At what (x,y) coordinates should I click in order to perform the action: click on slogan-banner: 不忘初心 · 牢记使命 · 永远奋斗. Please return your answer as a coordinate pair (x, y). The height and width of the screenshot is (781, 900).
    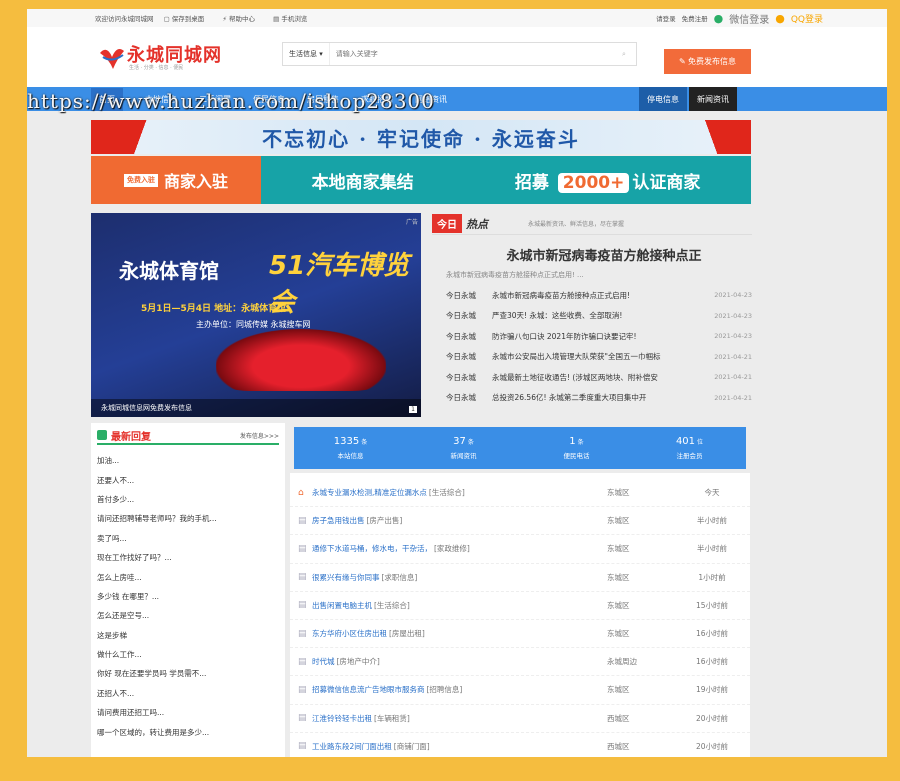
    Looking at the image, I should click on (421, 137).